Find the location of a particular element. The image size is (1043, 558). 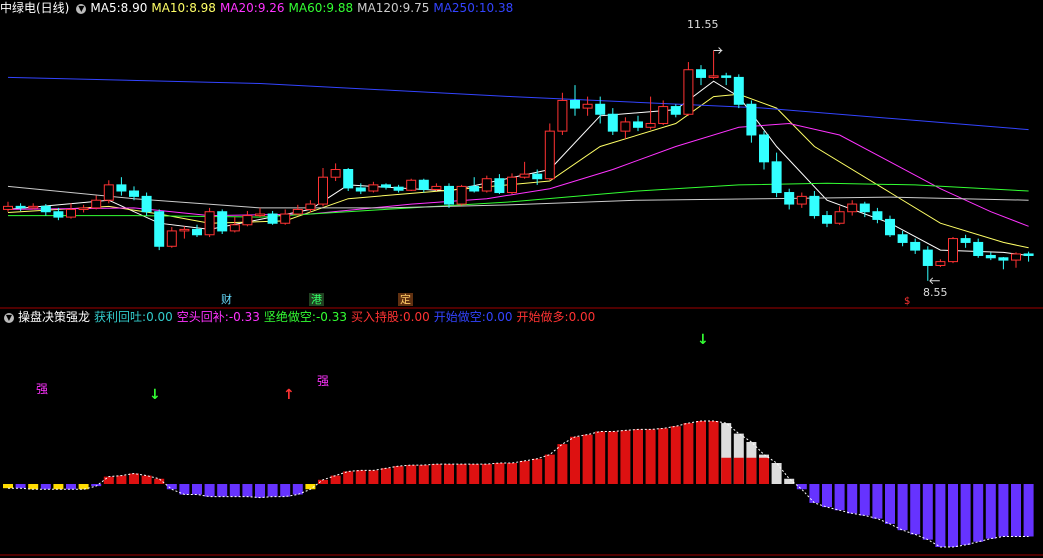

indicator-6-value: 0.00 is located at coordinates (582, 317).